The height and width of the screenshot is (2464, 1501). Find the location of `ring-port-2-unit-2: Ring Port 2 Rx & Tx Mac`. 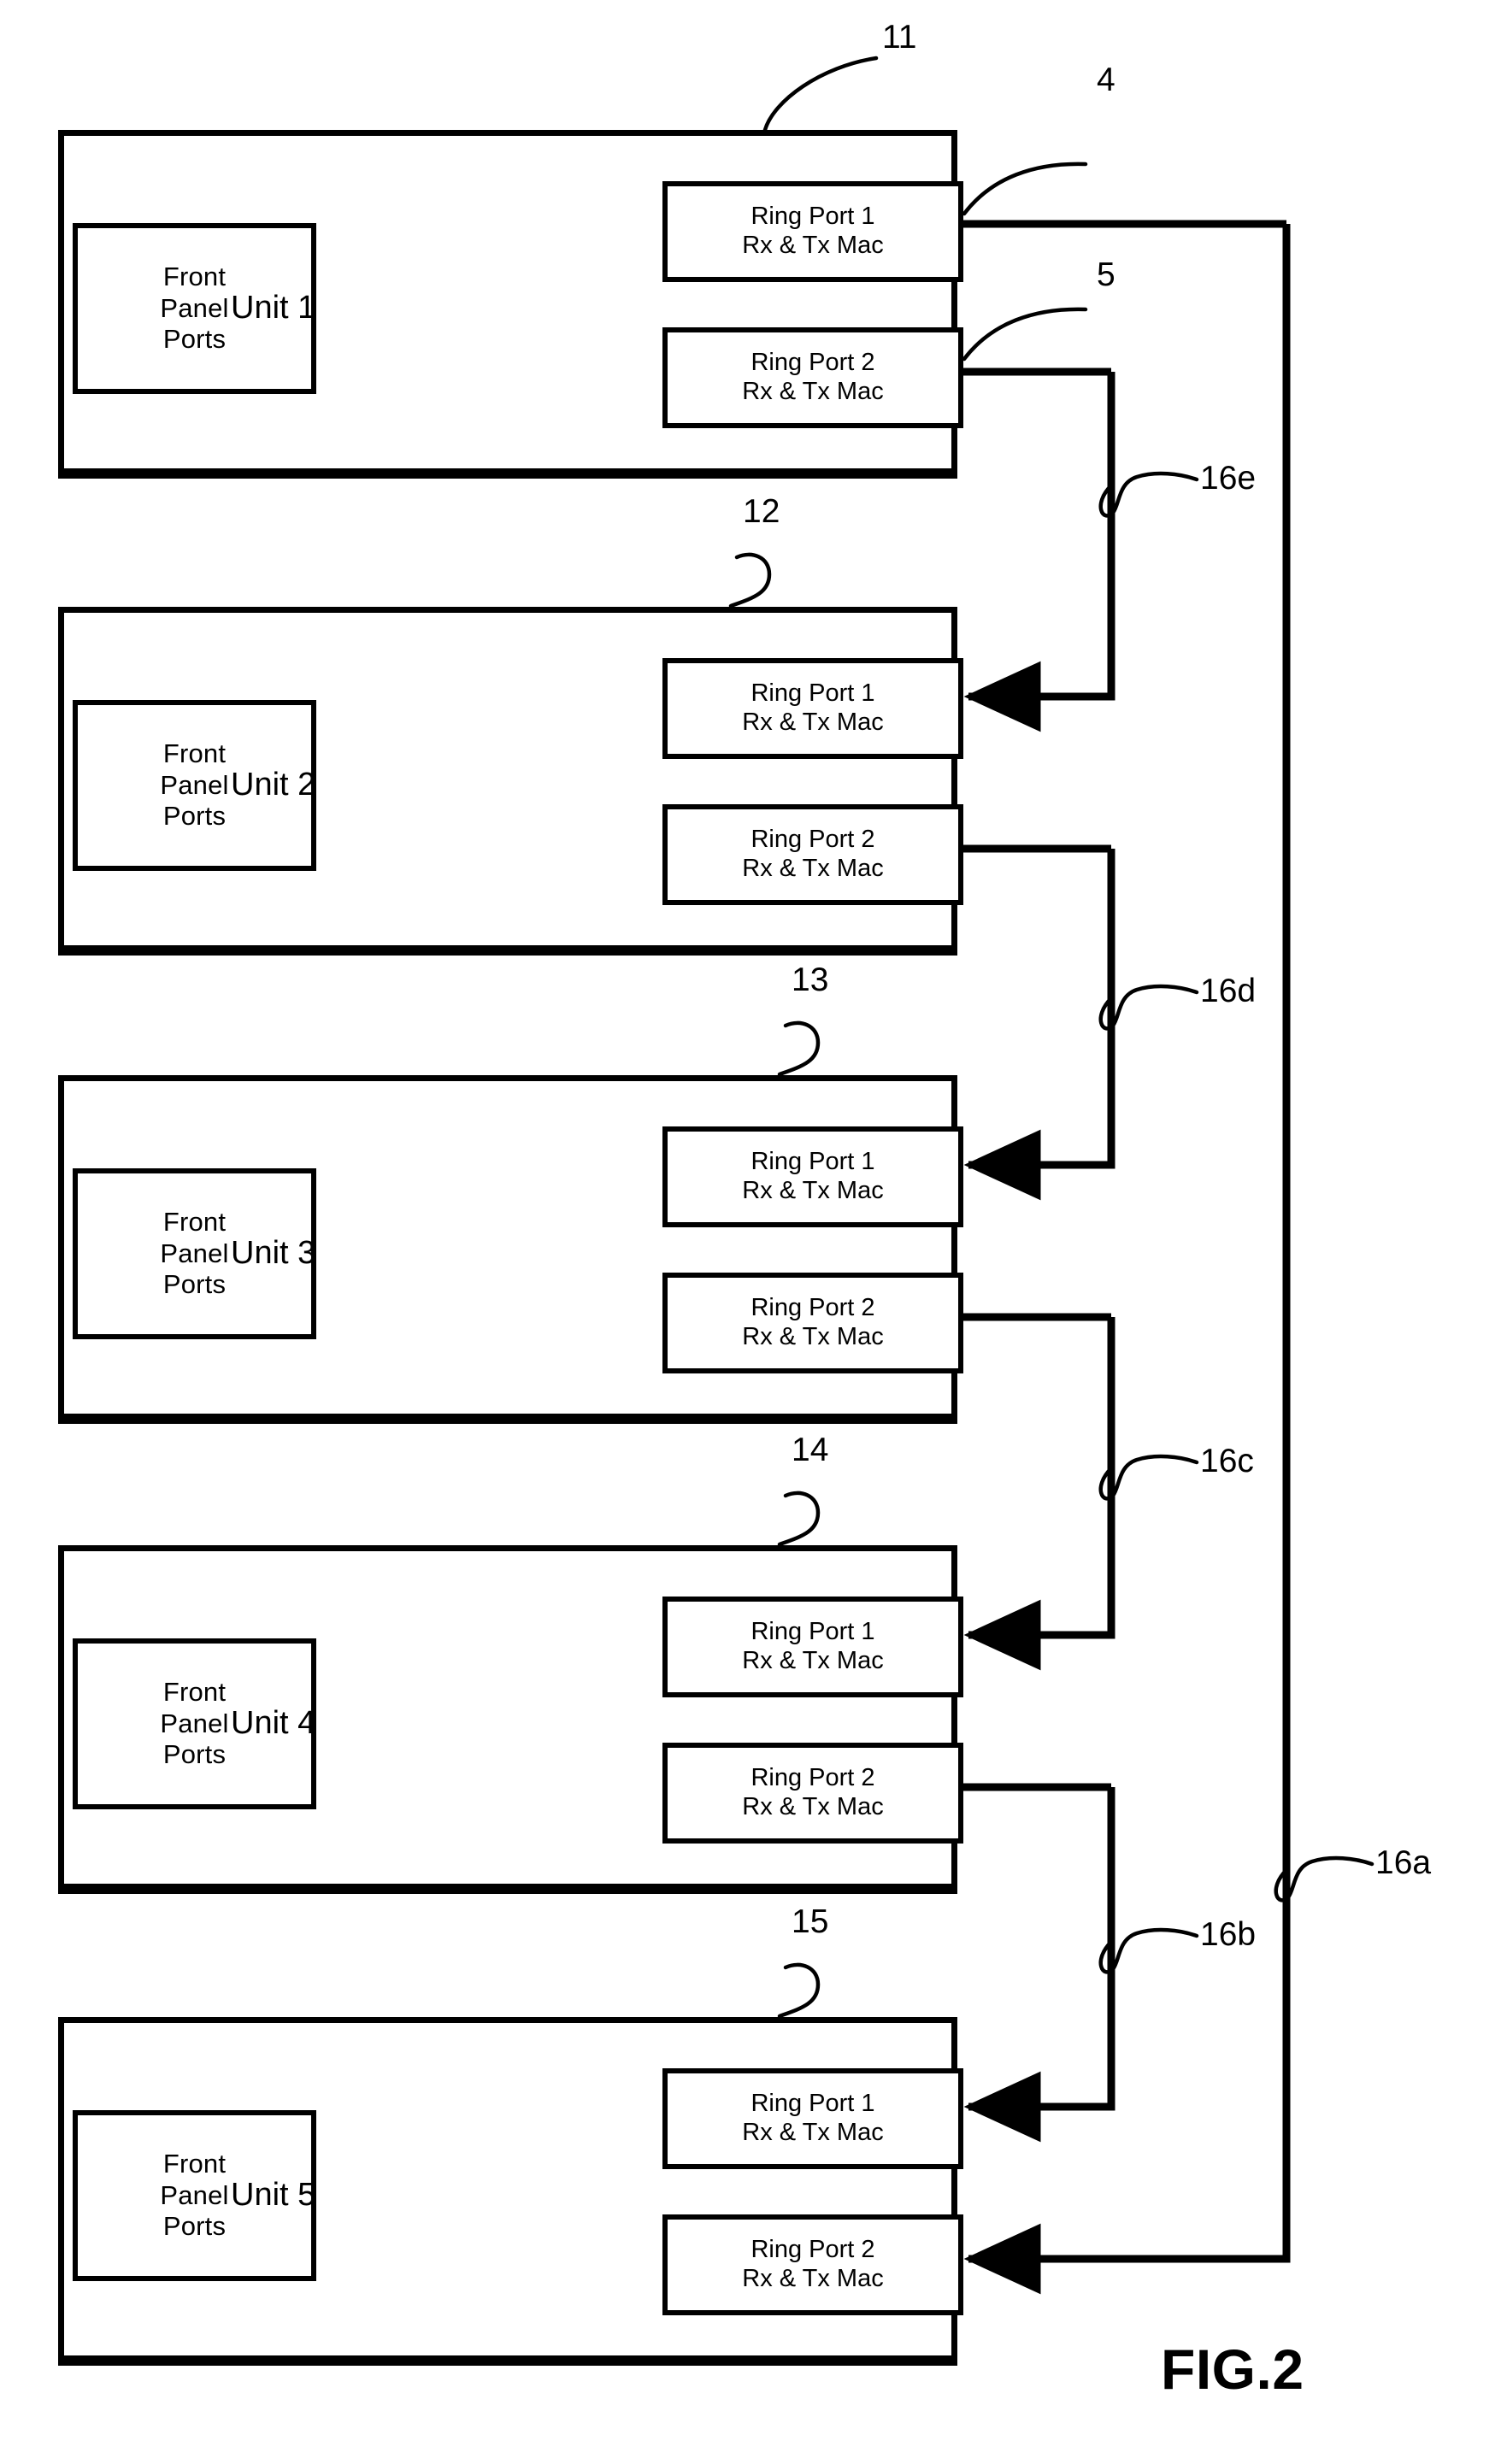

ring-port-2-unit-2: Ring Port 2 Rx & Tx Mac is located at coordinates (812, 854).